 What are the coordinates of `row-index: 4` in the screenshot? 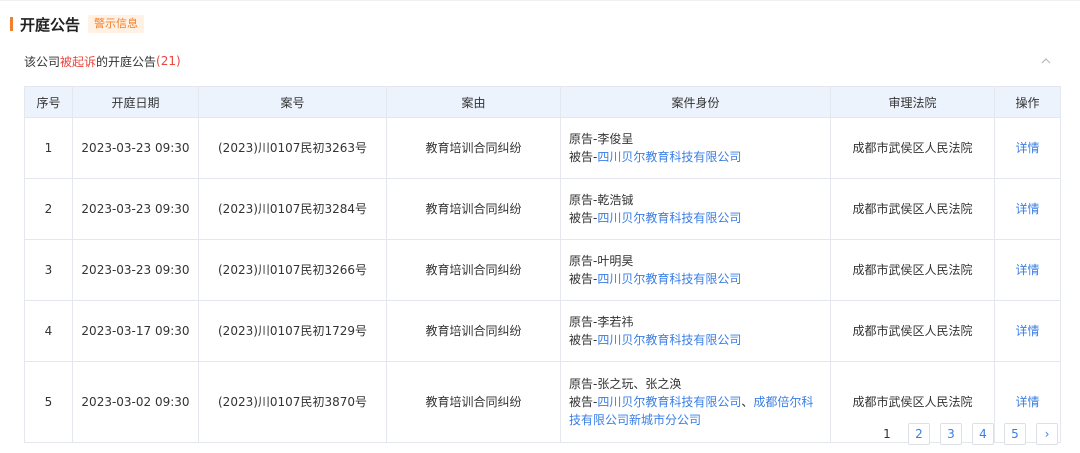 It's located at (48, 331).